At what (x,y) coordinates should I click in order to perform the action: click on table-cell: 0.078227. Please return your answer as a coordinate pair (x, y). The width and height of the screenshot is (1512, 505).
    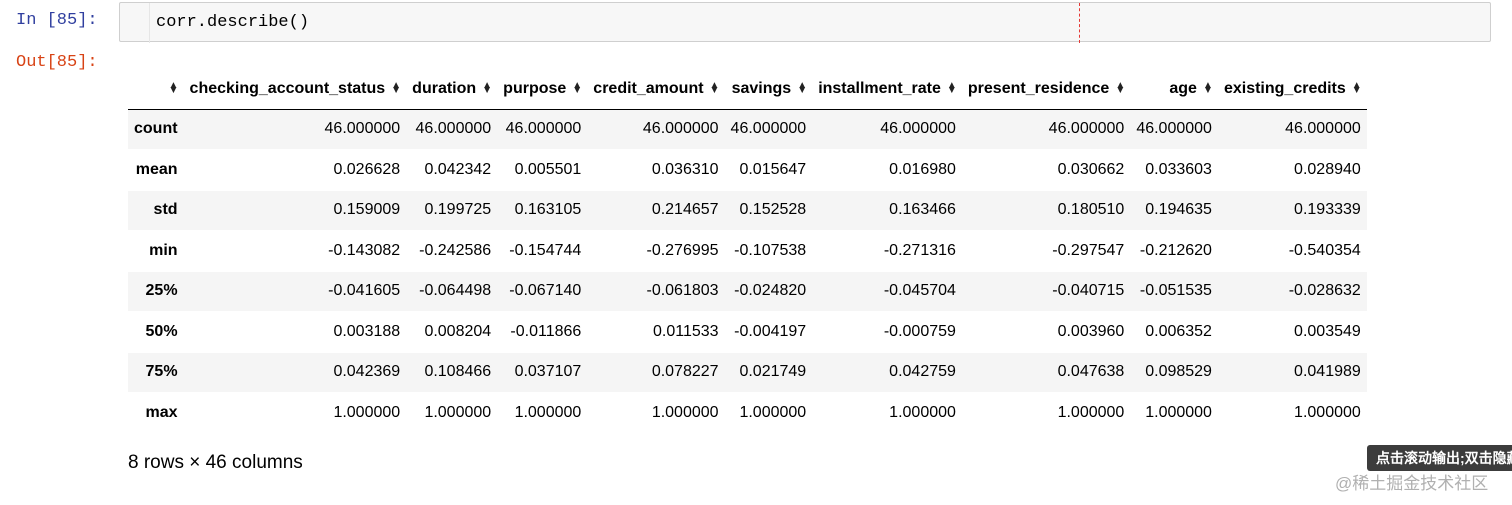
    Looking at the image, I should click on (685, 372).